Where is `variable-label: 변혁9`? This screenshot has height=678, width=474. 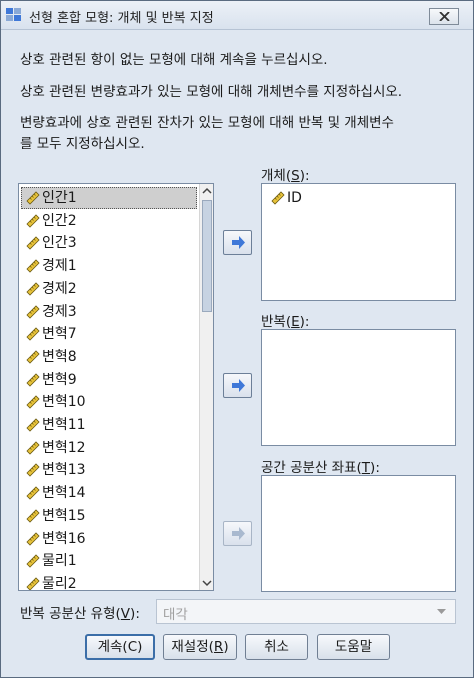 variable-label: 변혁9 is located at coordinates (59, 379).